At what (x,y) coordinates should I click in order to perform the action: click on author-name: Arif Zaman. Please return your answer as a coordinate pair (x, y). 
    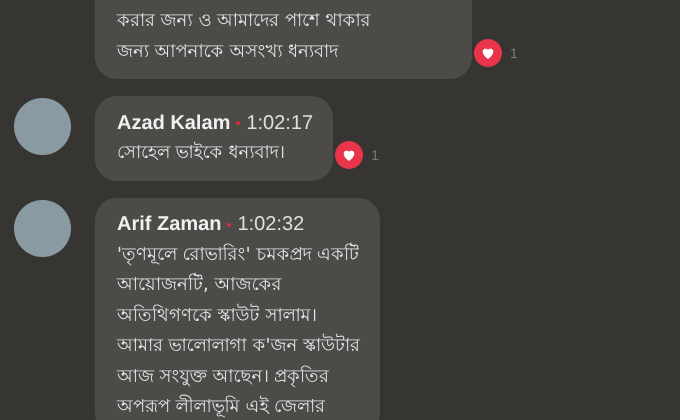
    Looking at the image, I should click on (169, 224).